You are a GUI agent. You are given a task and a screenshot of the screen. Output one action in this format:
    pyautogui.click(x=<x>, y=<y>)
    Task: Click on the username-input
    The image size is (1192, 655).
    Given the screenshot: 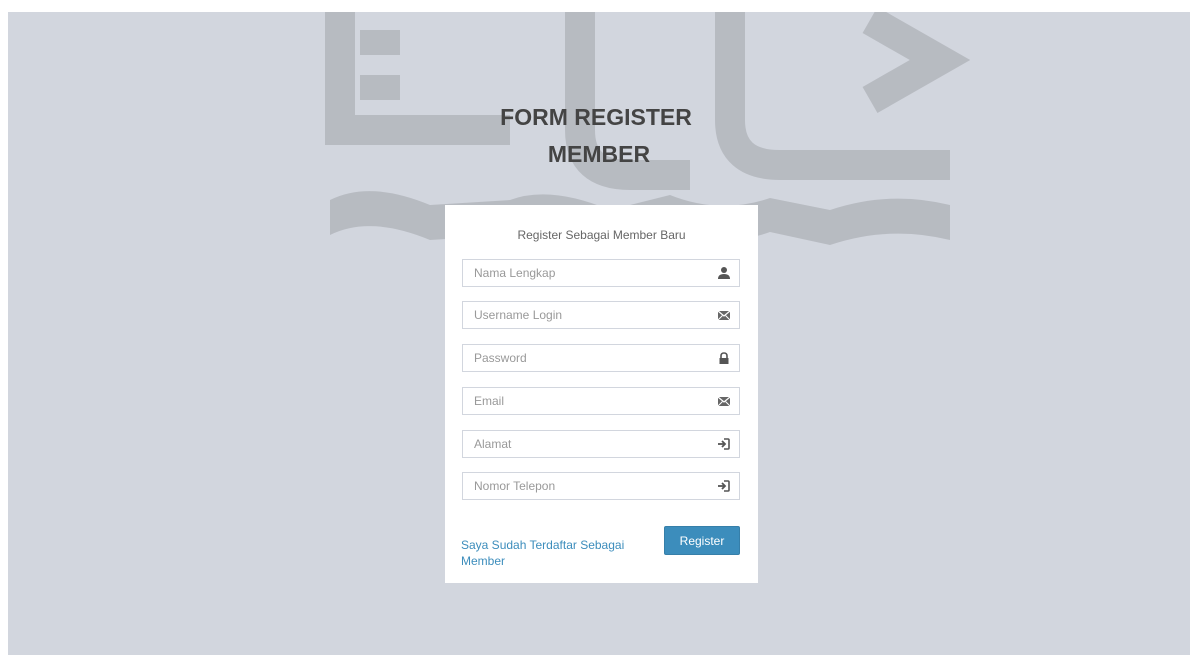 What is the action you would take?
    pyautogui.click(x=591, y=315)
    